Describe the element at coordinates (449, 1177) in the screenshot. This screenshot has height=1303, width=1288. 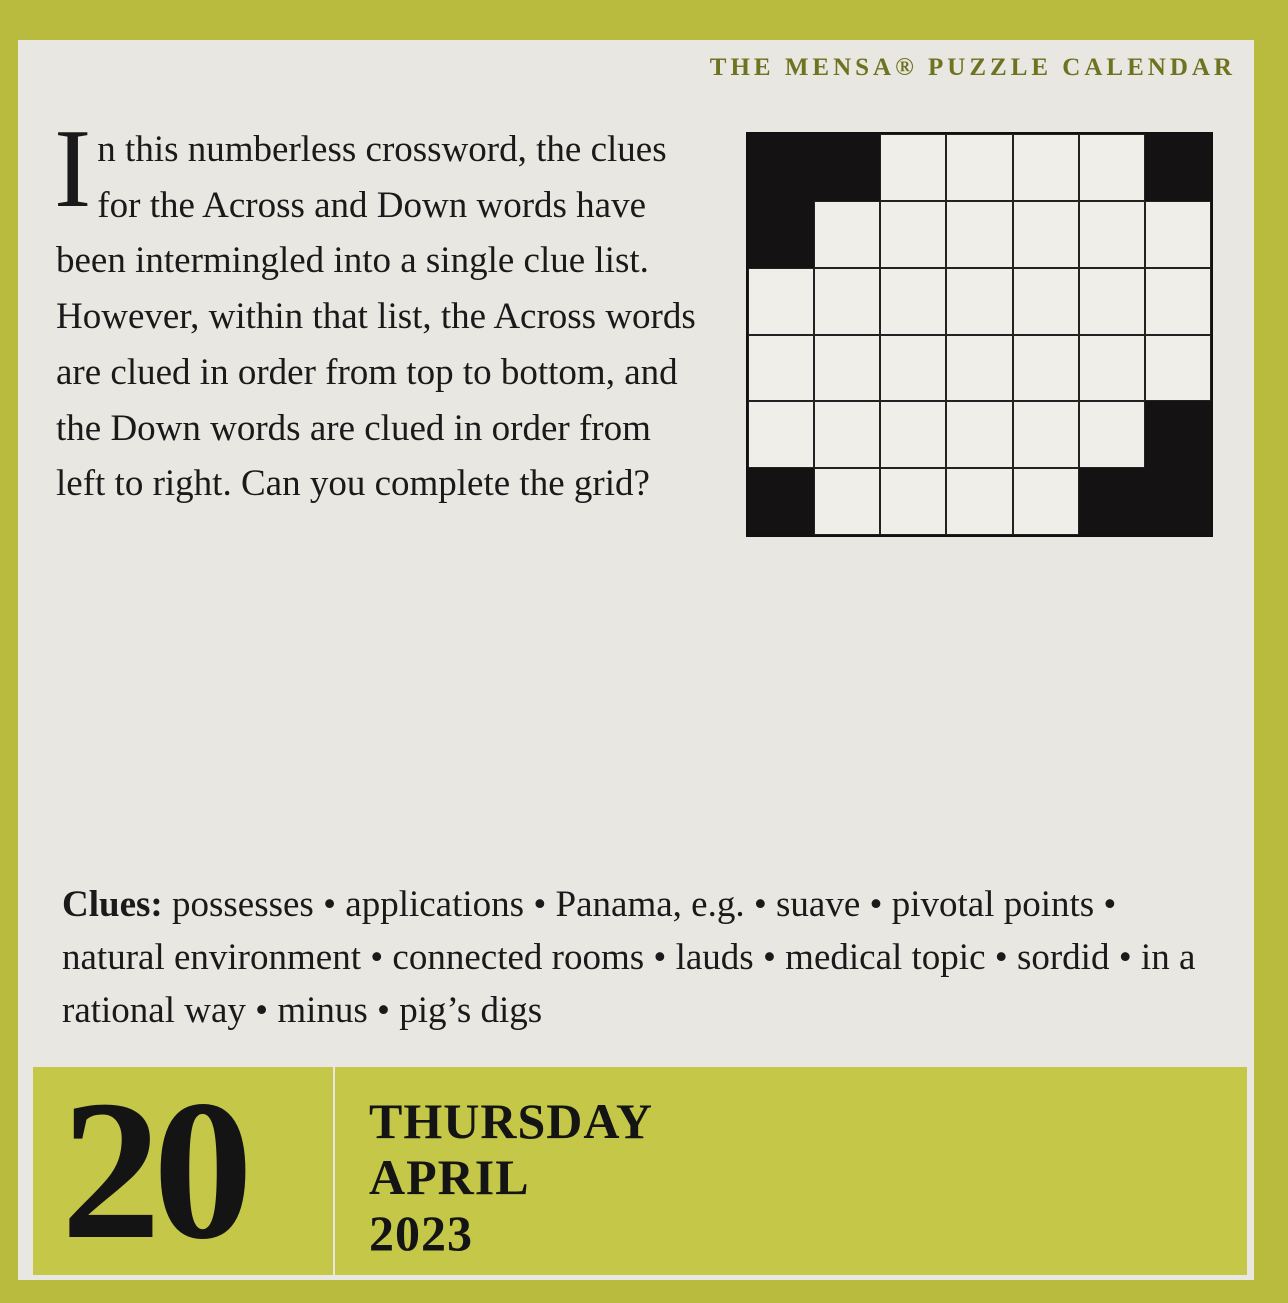
I see `month: APRIL` at that location.